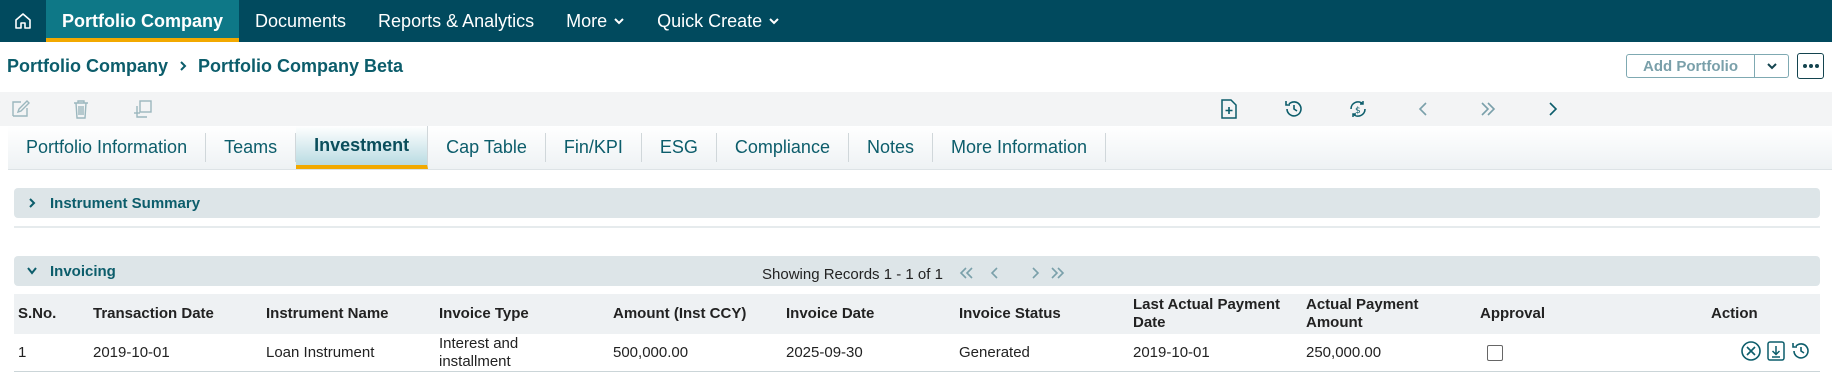 The image size is (1832, 382). I want to click on nav-label: Documents, so click(301, 20).